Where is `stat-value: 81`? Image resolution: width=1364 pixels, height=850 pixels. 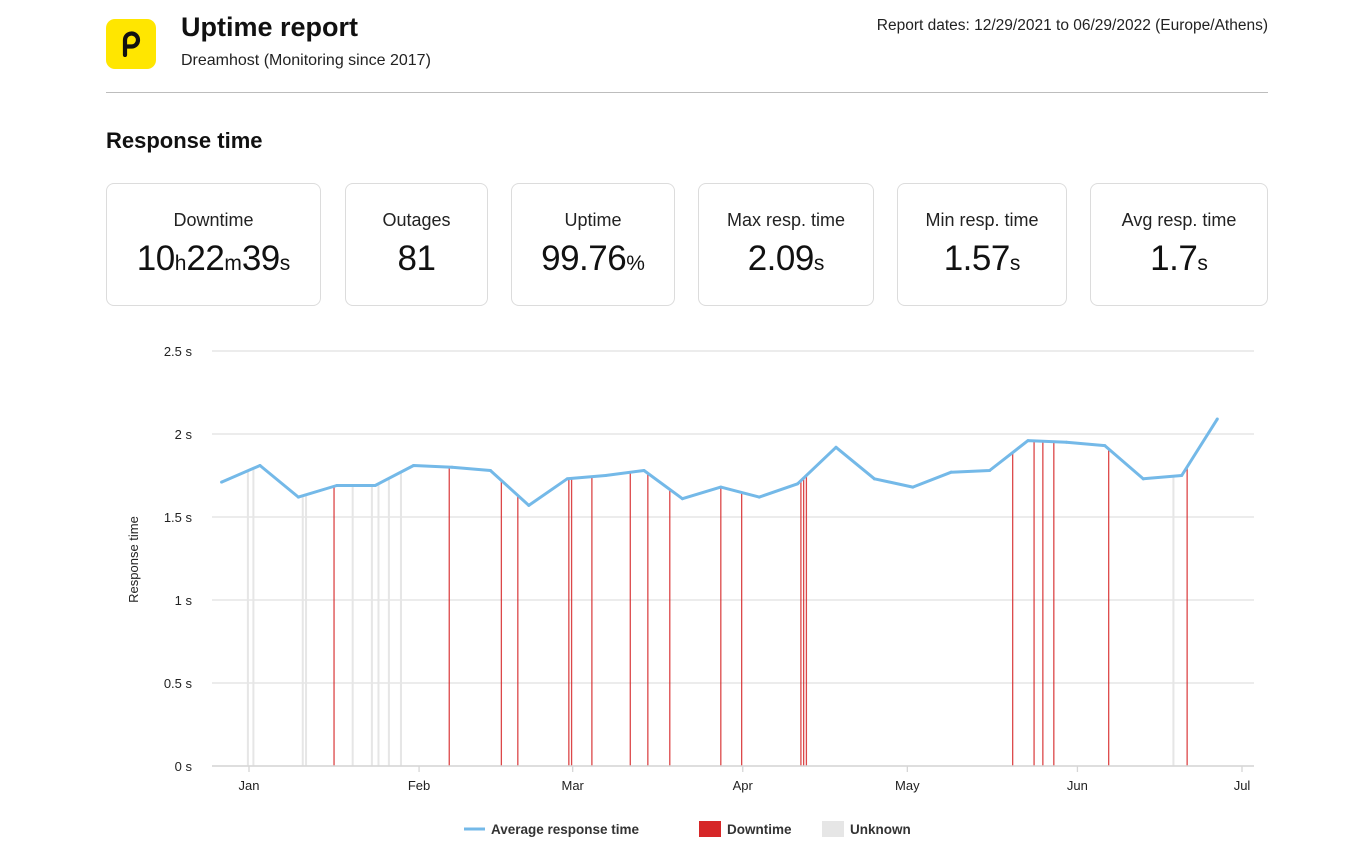
stat-value: 81 is located at coordinates (416, 259).